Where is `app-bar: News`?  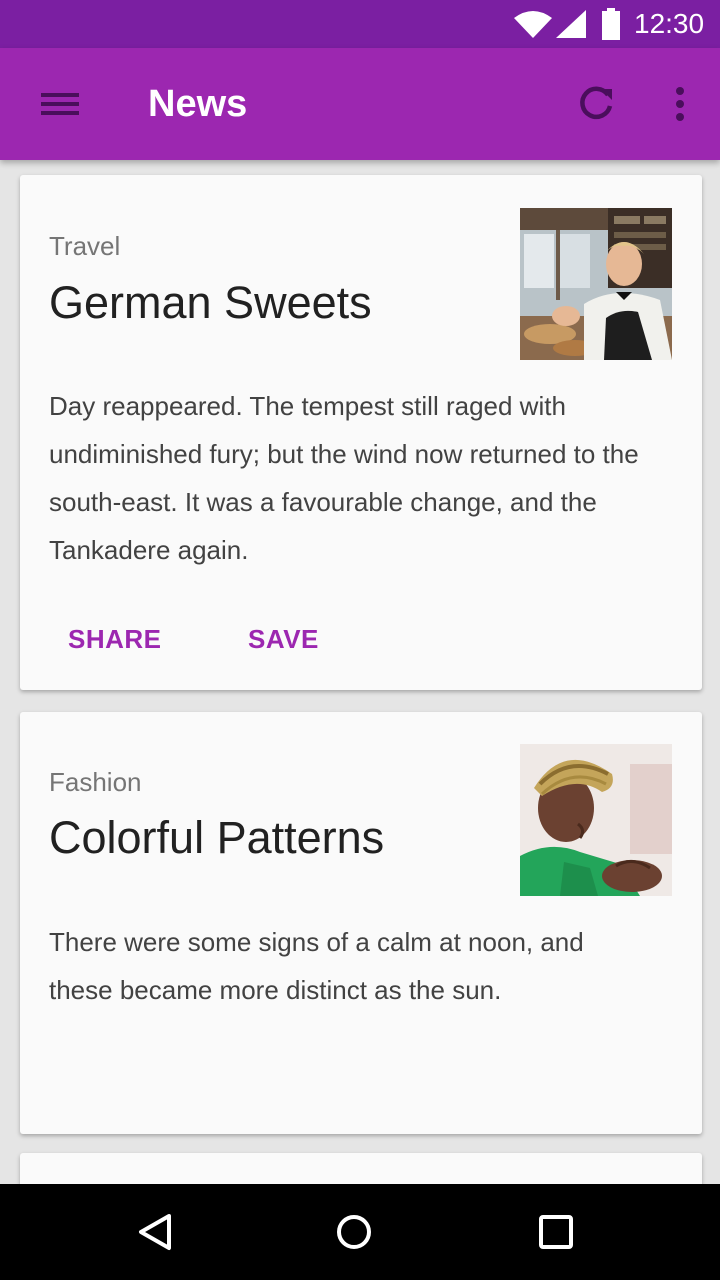 app-bar: News is located at coordinates (360, 104).